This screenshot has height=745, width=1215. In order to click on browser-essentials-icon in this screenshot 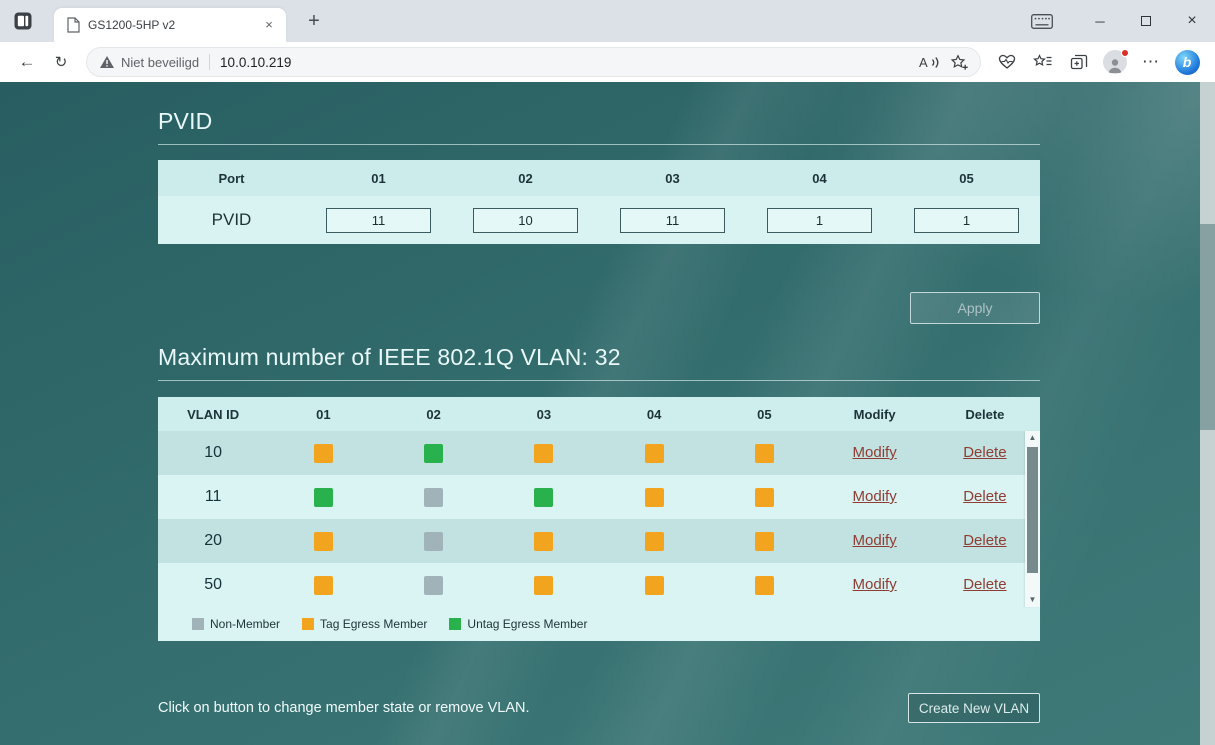, I will do `click(1007, 62)`.